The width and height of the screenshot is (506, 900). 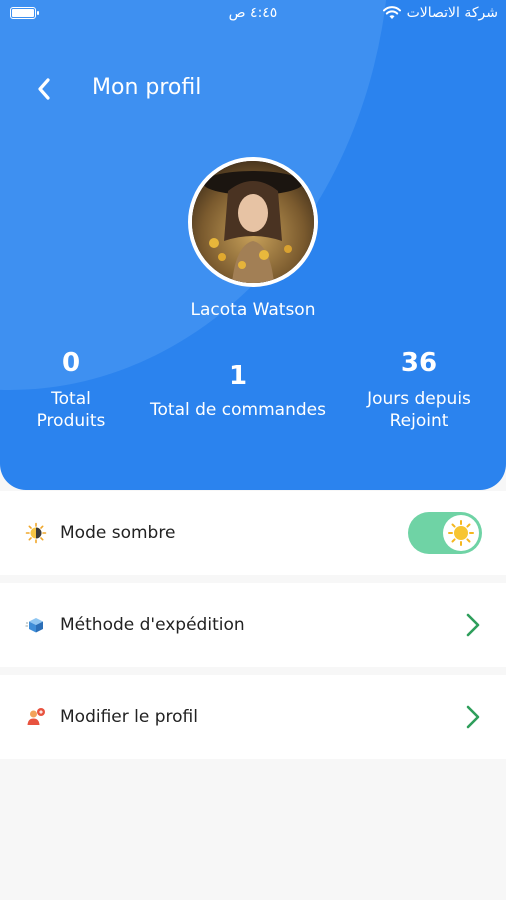 I want to click on toggle-knob, so click(x=461, y=533).